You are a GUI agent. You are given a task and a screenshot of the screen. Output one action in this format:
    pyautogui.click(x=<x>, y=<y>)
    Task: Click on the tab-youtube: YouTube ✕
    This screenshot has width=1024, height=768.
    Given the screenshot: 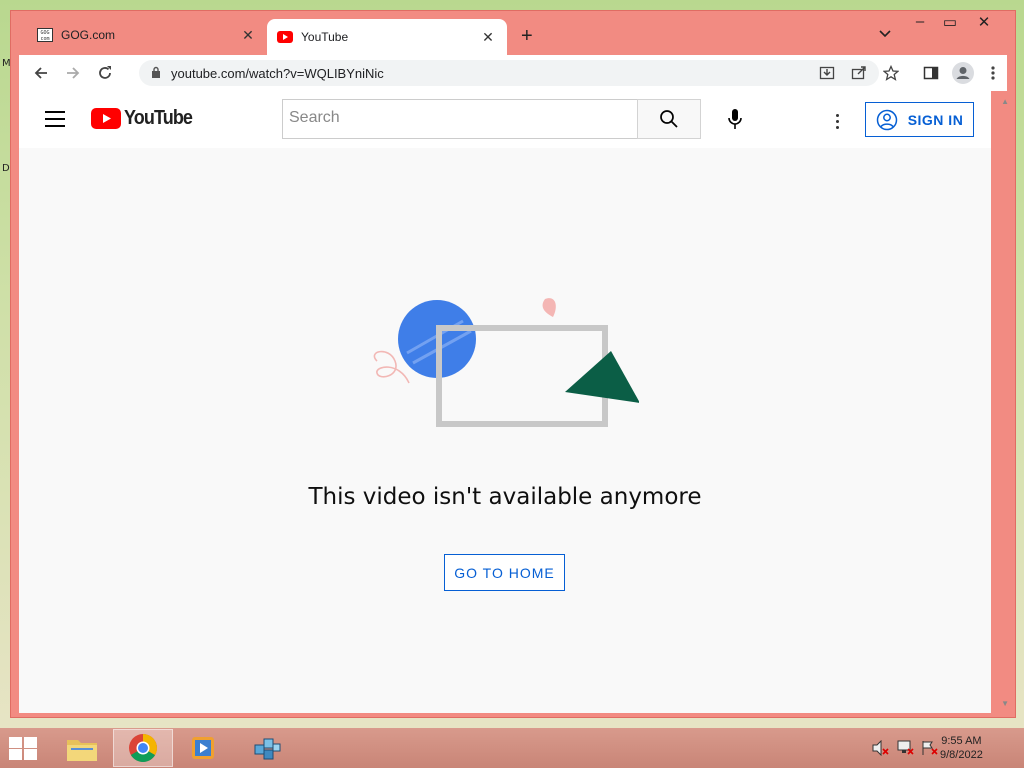 What is the action you would take?
    pyautogui.click(x=387, y=37)
    